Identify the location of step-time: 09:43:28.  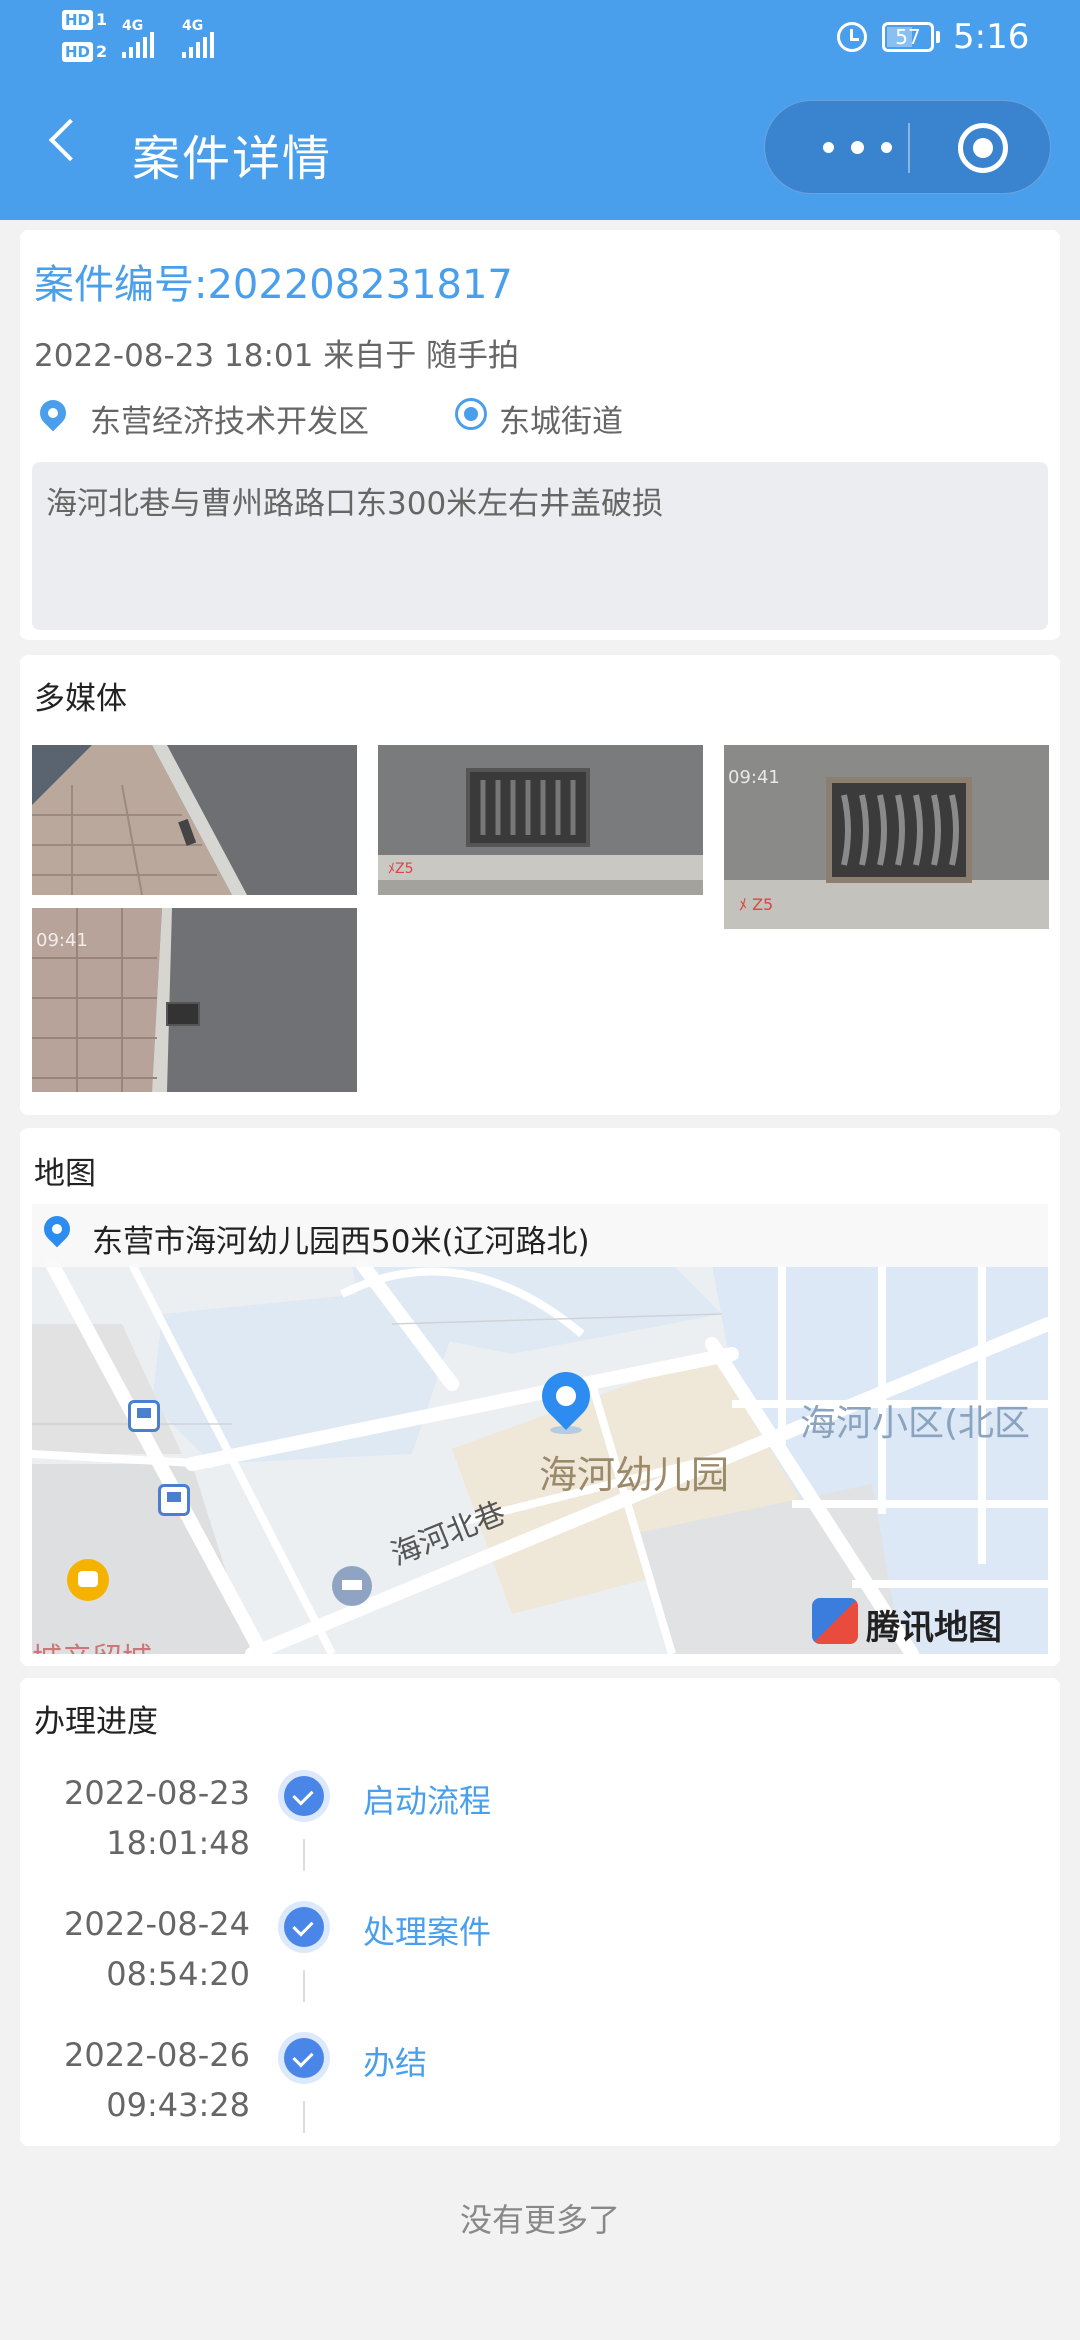
(178, 2105).